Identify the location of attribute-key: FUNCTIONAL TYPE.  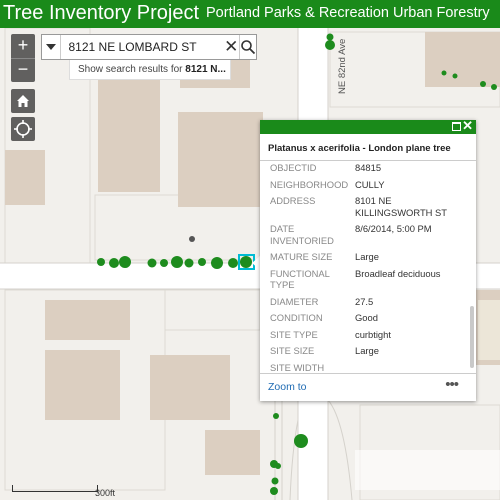
(300, 279).